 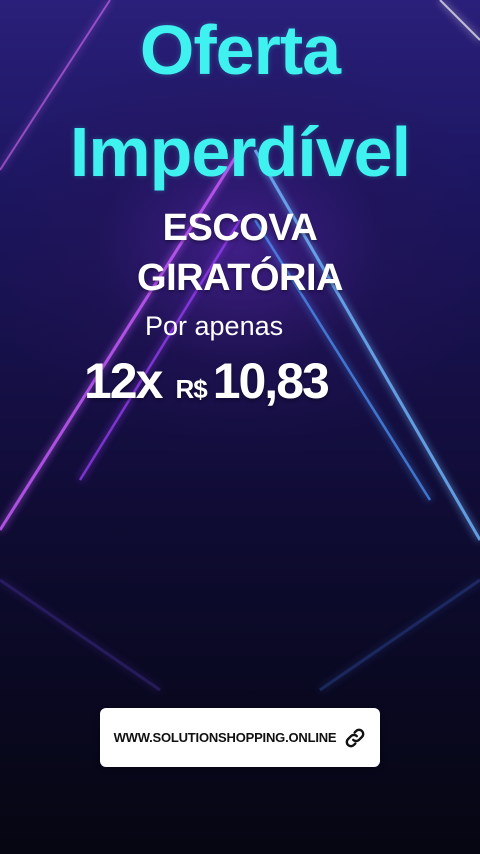 What do you see at coordinates (240, 278) in the screenshot?
I see `product-name-line-2: GIRATÓRIA` at bounding box center [240, 278].